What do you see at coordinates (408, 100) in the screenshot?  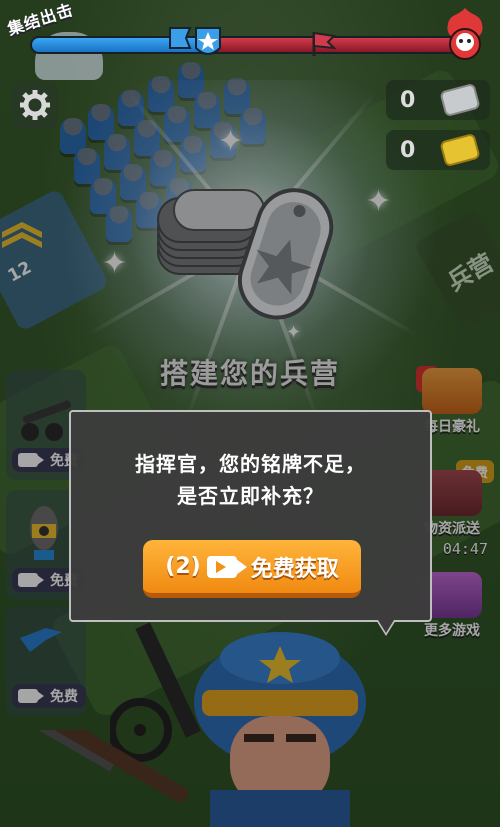 I see `silver-medal-count: 0` at bounding box center [408, 100].